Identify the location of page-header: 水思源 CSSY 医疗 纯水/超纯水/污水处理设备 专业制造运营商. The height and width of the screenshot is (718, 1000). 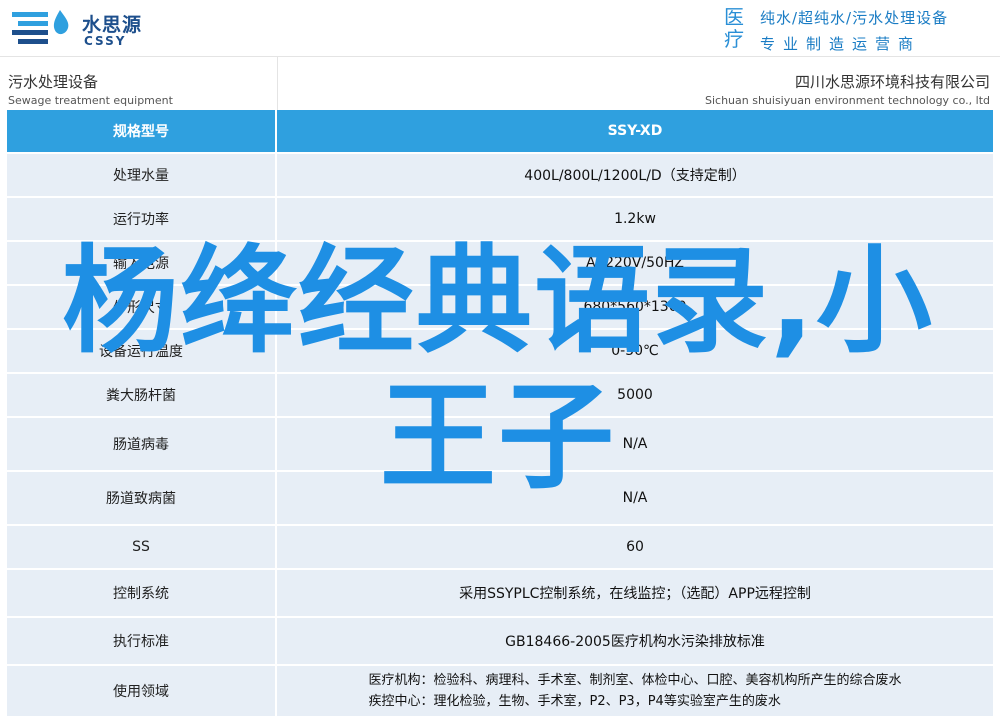
(500, 28).